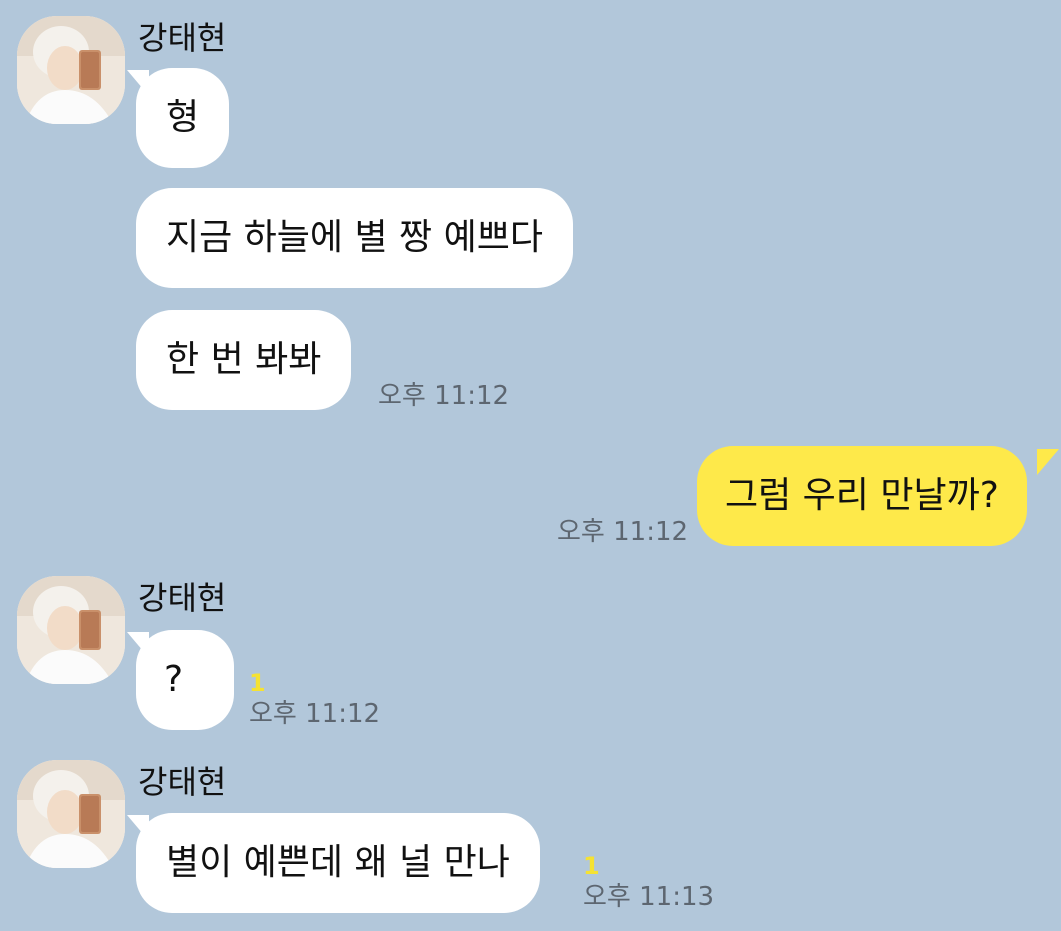 This screenshot has width=1061, height=931. I want to click on bubble-tail, so click(1048, 462).